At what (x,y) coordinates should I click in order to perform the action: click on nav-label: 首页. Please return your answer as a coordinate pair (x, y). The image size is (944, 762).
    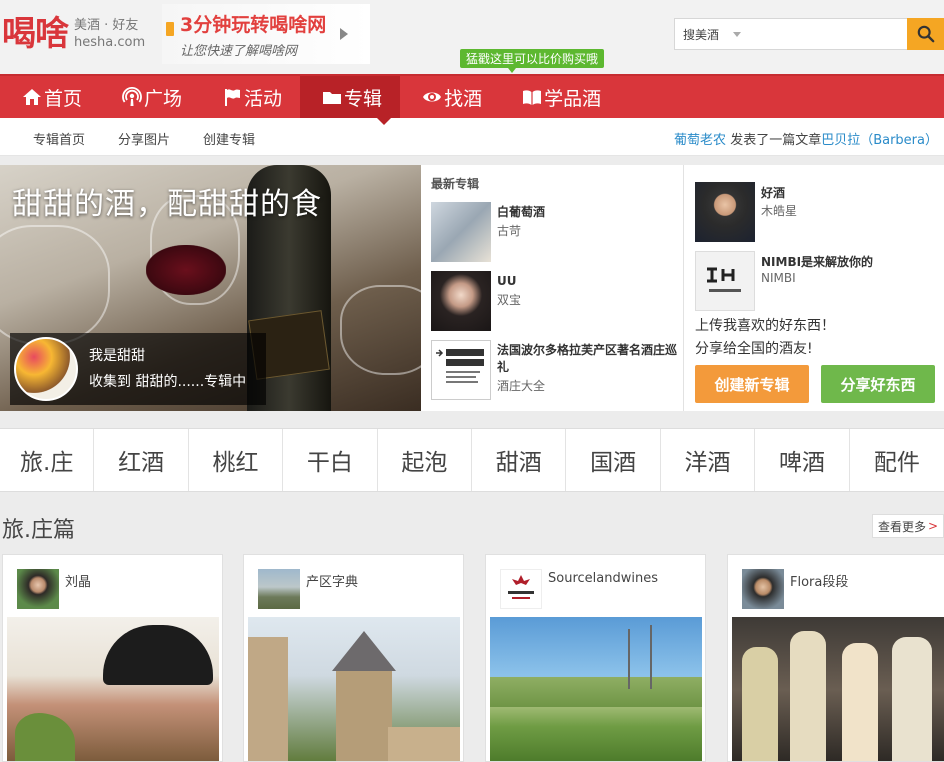
    Looking at the image, I should click on (63, 98).